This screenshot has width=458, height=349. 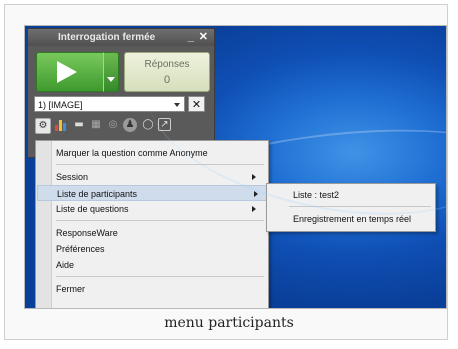 I want to click on submenu-item-list-test2: Liste : test2, so click(x=316, y=195).